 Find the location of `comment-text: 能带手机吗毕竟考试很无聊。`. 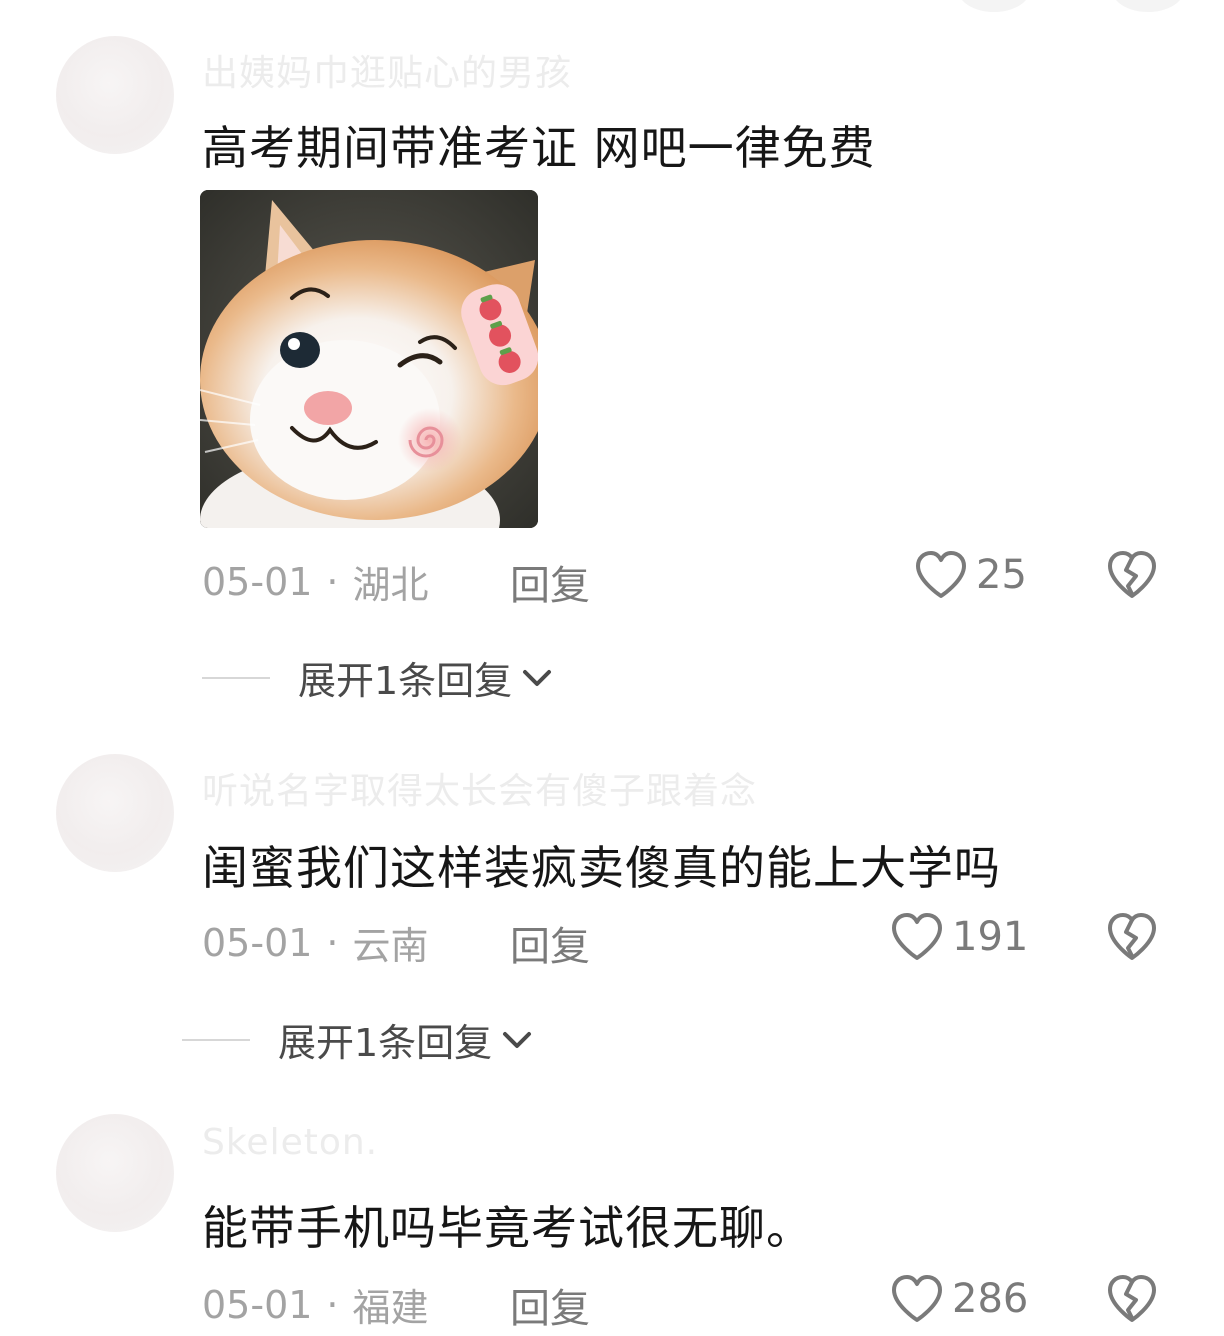

comment-text: 能带手机吗毕竟考试很无聊。 is located at coordinates (507, 1225).